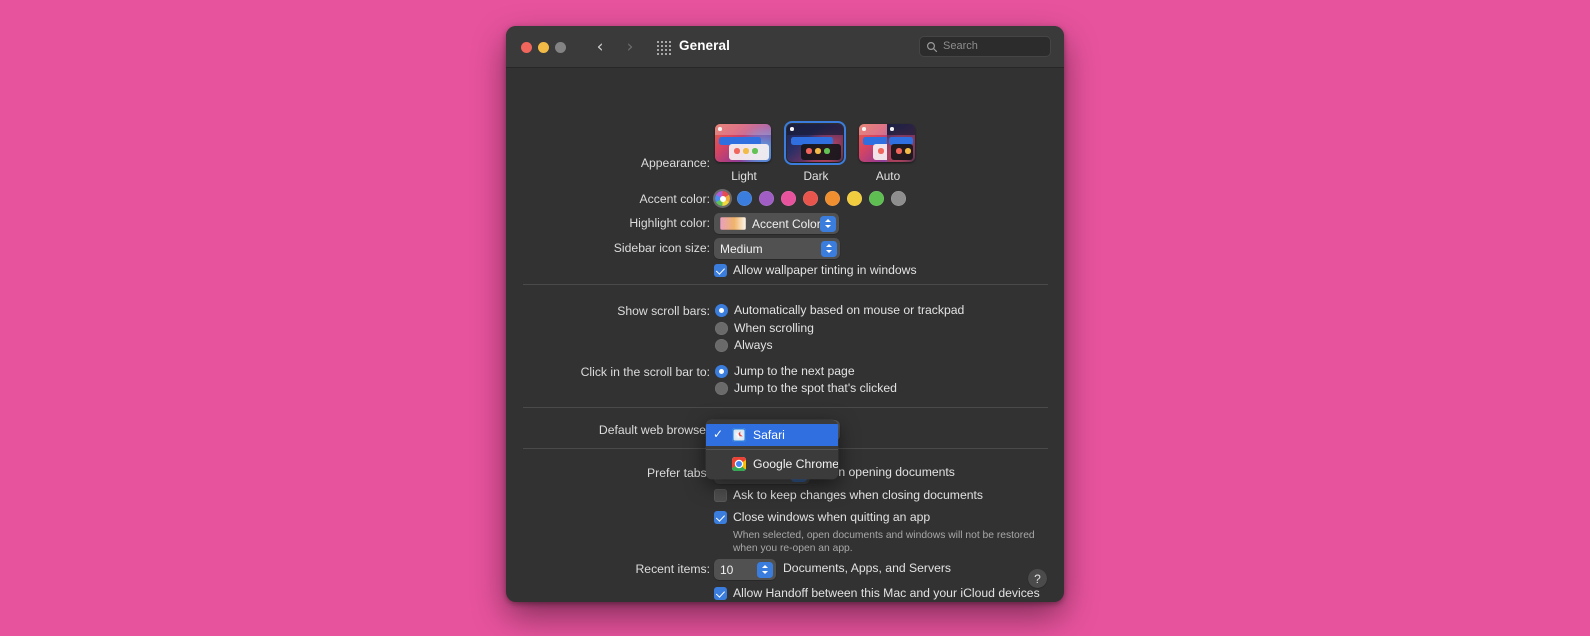 The image size is (1590, 636). What do you see at coordinates (849, 310) in the screenshot?
I see `scrollbar-option-automatic-label: Automatically based on mouse or trackpad` at bounding box center [849, 310].